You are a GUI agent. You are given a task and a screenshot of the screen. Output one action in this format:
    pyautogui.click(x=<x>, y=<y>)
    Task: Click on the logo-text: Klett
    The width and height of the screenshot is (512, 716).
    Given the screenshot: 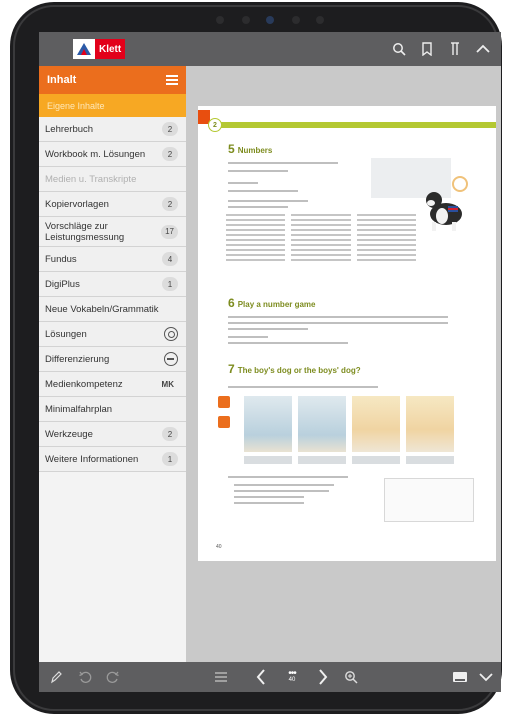 What is the action you would take?
    pyautogui.click(x=110, y=49)
    